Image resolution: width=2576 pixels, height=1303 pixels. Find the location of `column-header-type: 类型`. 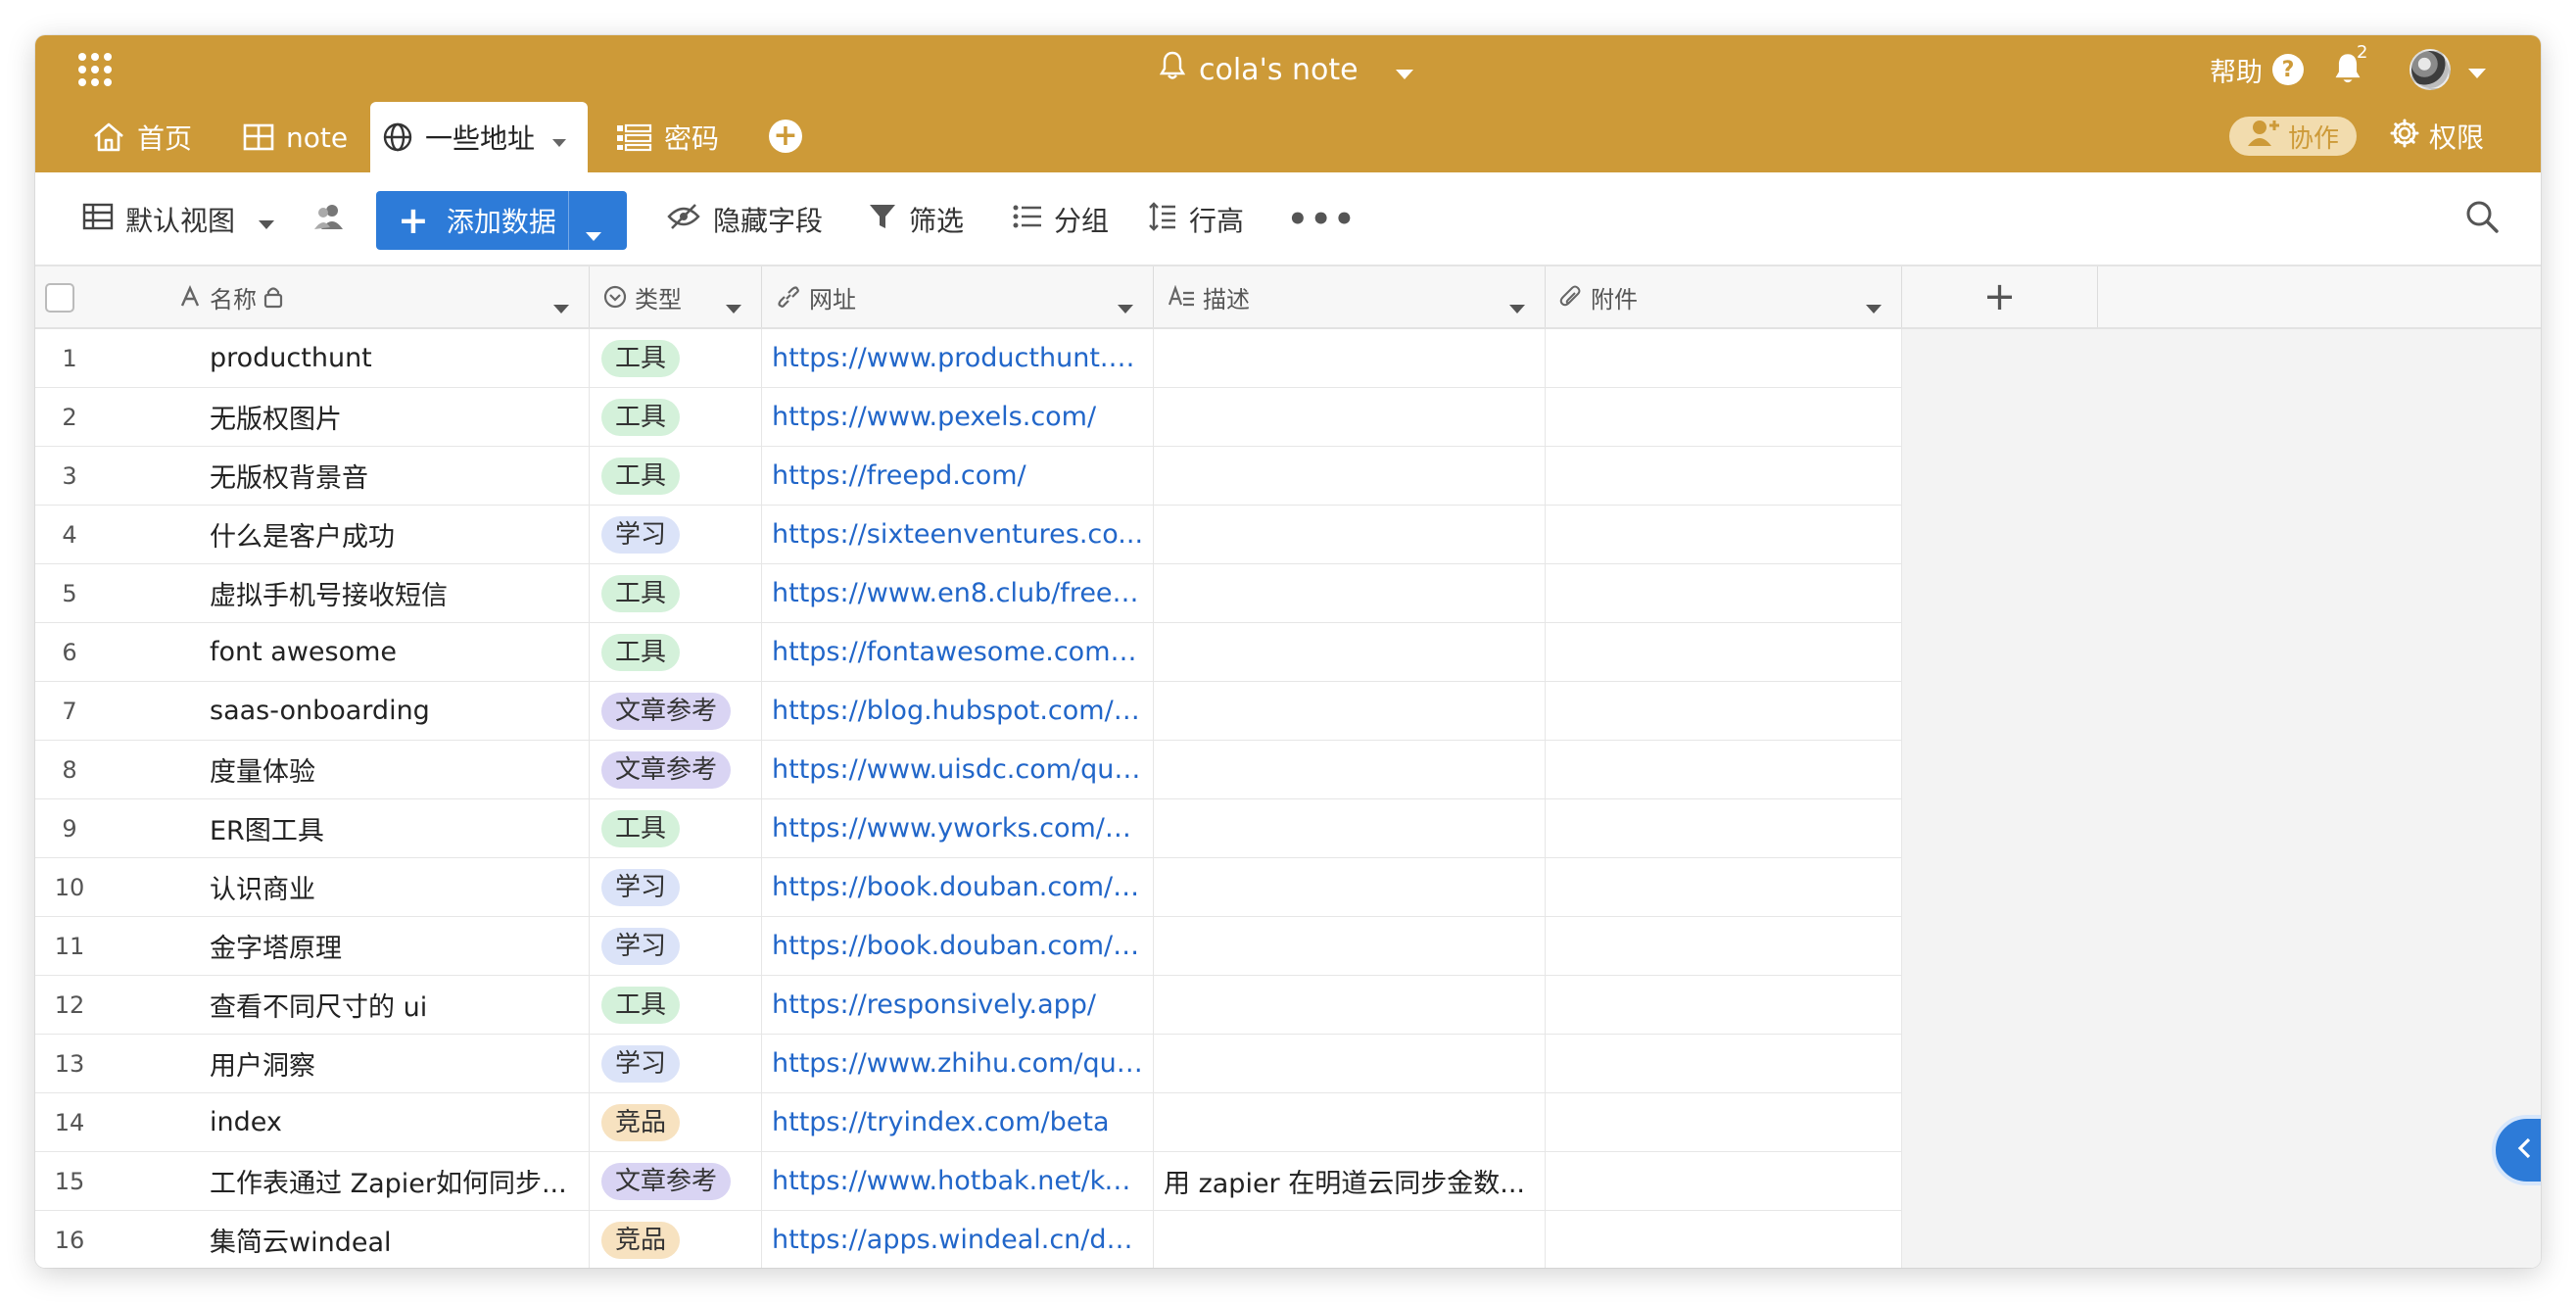

column-header-type: 类型 is located at coordinates (676, 296).